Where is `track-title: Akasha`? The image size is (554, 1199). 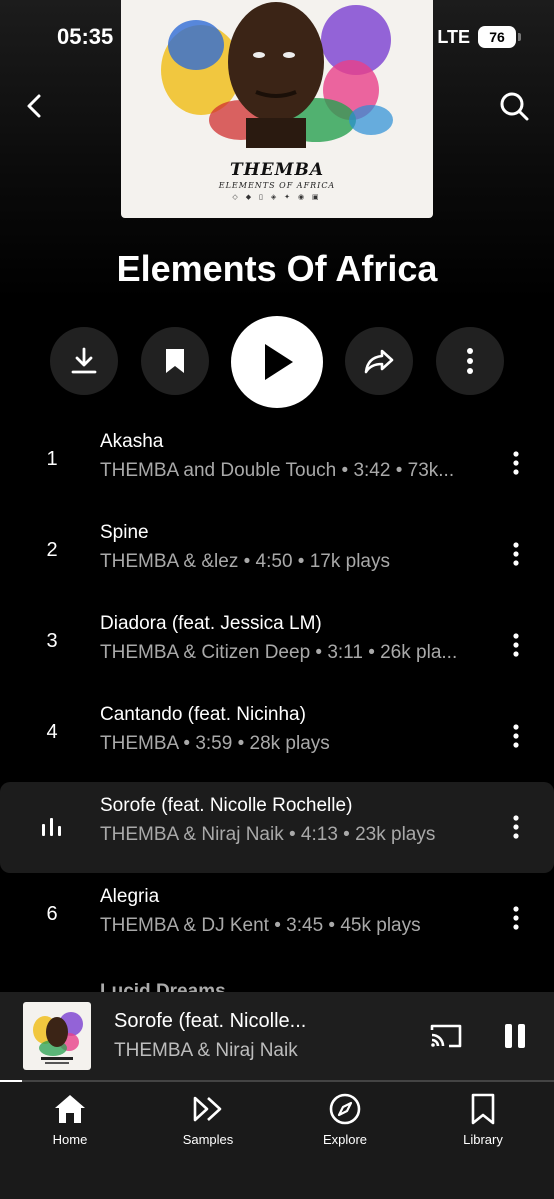
track-title: Akasha is located at coordinates (132, 441).